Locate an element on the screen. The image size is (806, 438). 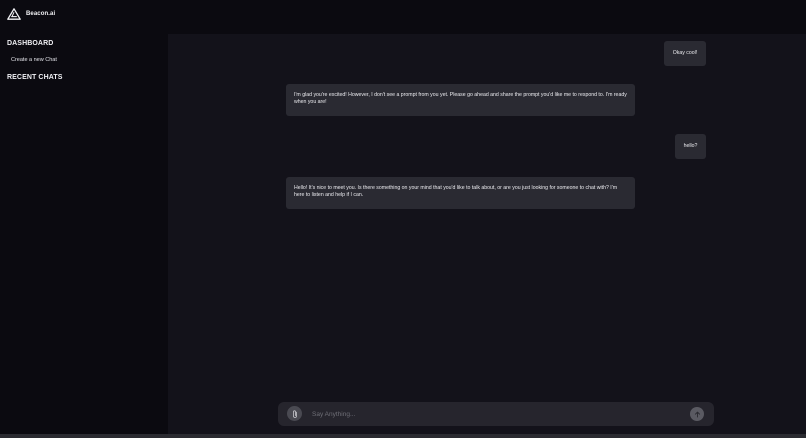
message-text: Okay cool! is located at coordinates (685, 53).